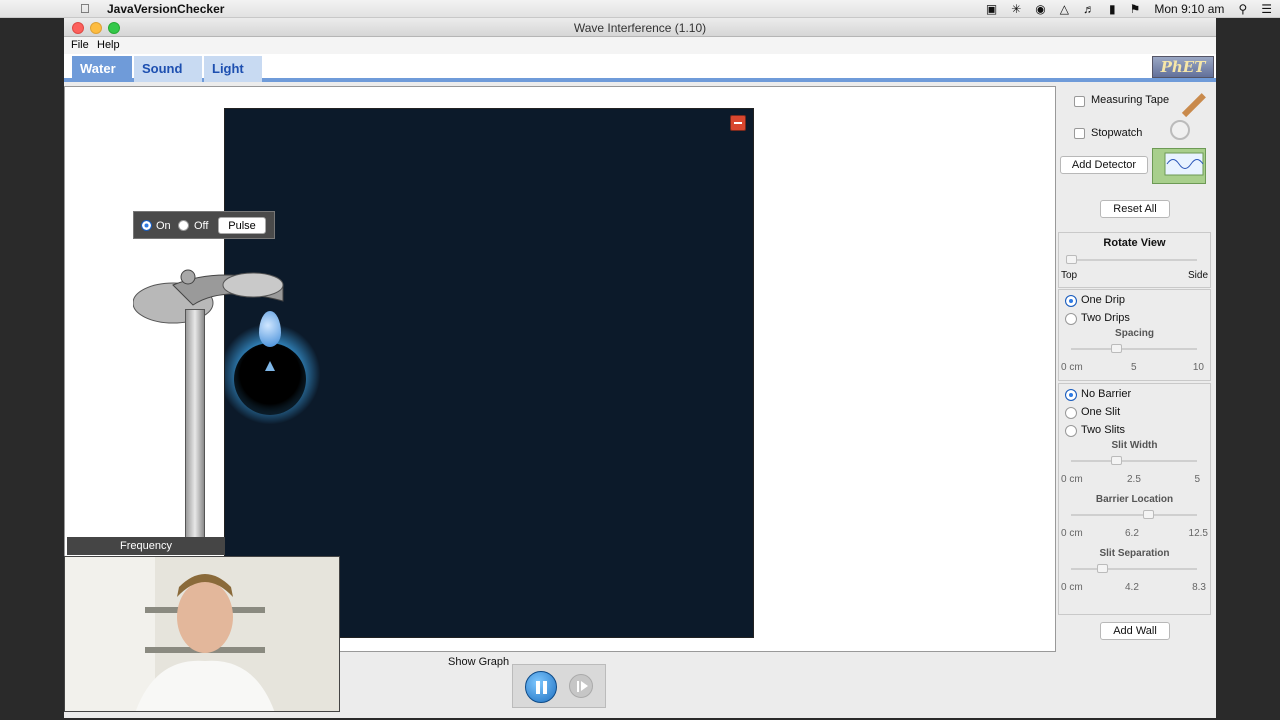  Describe the element at coordinates (1117, 133) in the screenshot. I see `stopwatch-label: Stopwatch` at that location.